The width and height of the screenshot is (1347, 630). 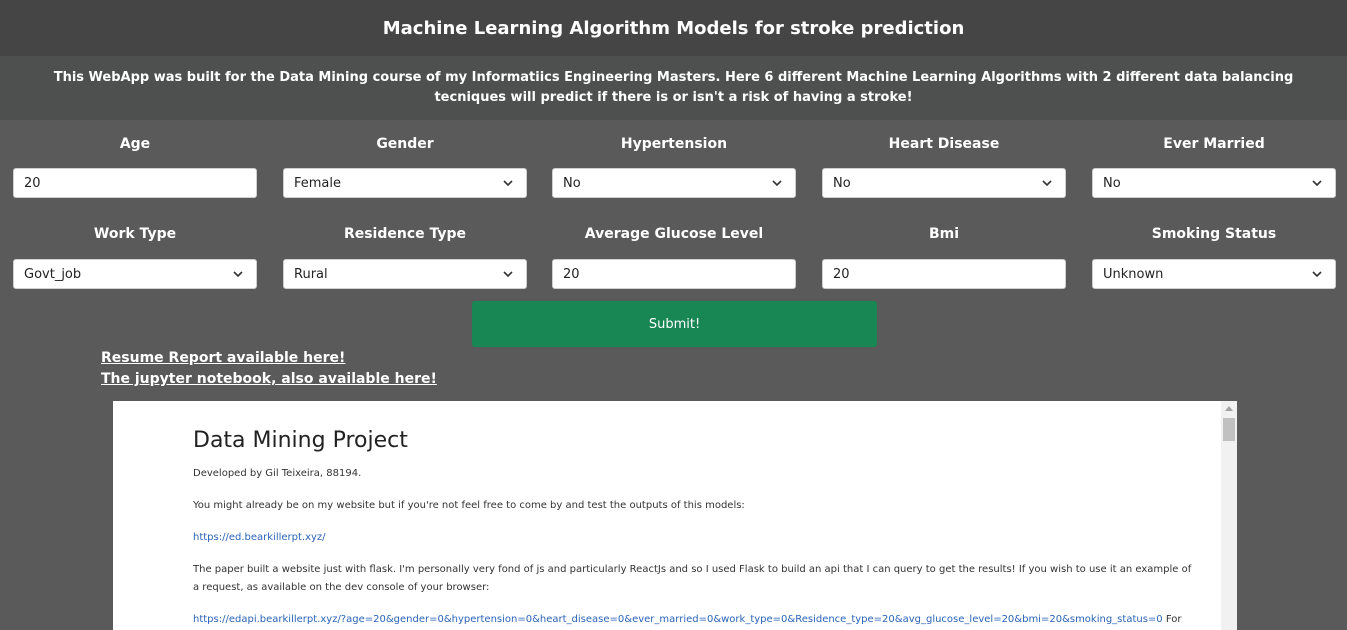 I want to click on heart-disease-value: No, so click(x=842, y=183).